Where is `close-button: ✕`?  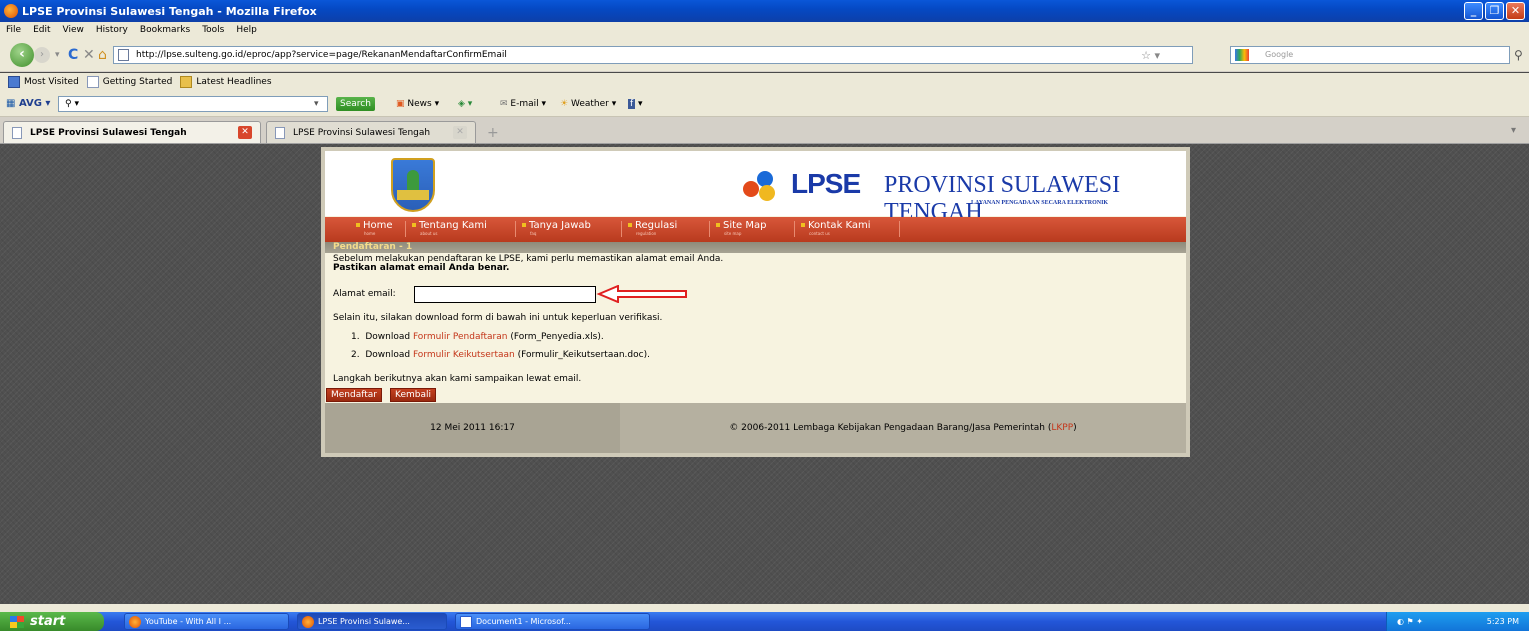 close-button: ✕ is located at coordinates (1515, 11).